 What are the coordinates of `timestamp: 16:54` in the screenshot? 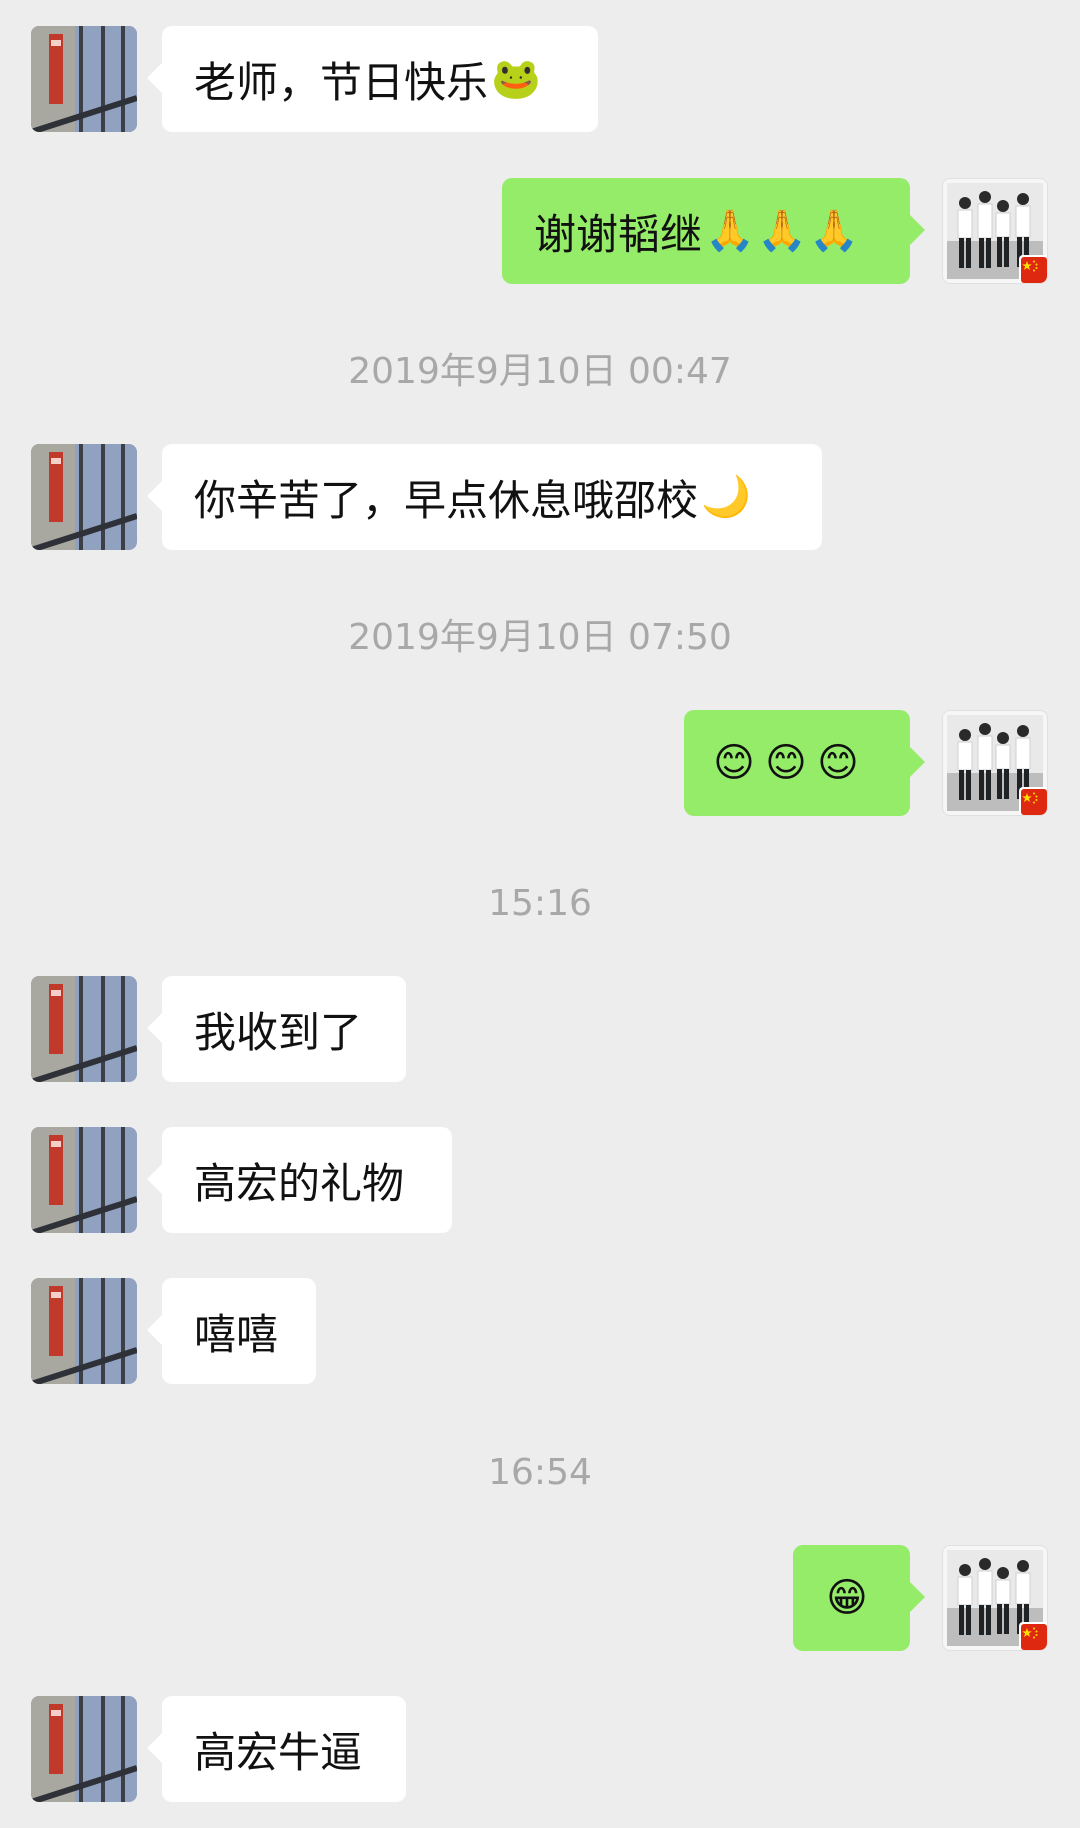 It's located at (540, 1472).